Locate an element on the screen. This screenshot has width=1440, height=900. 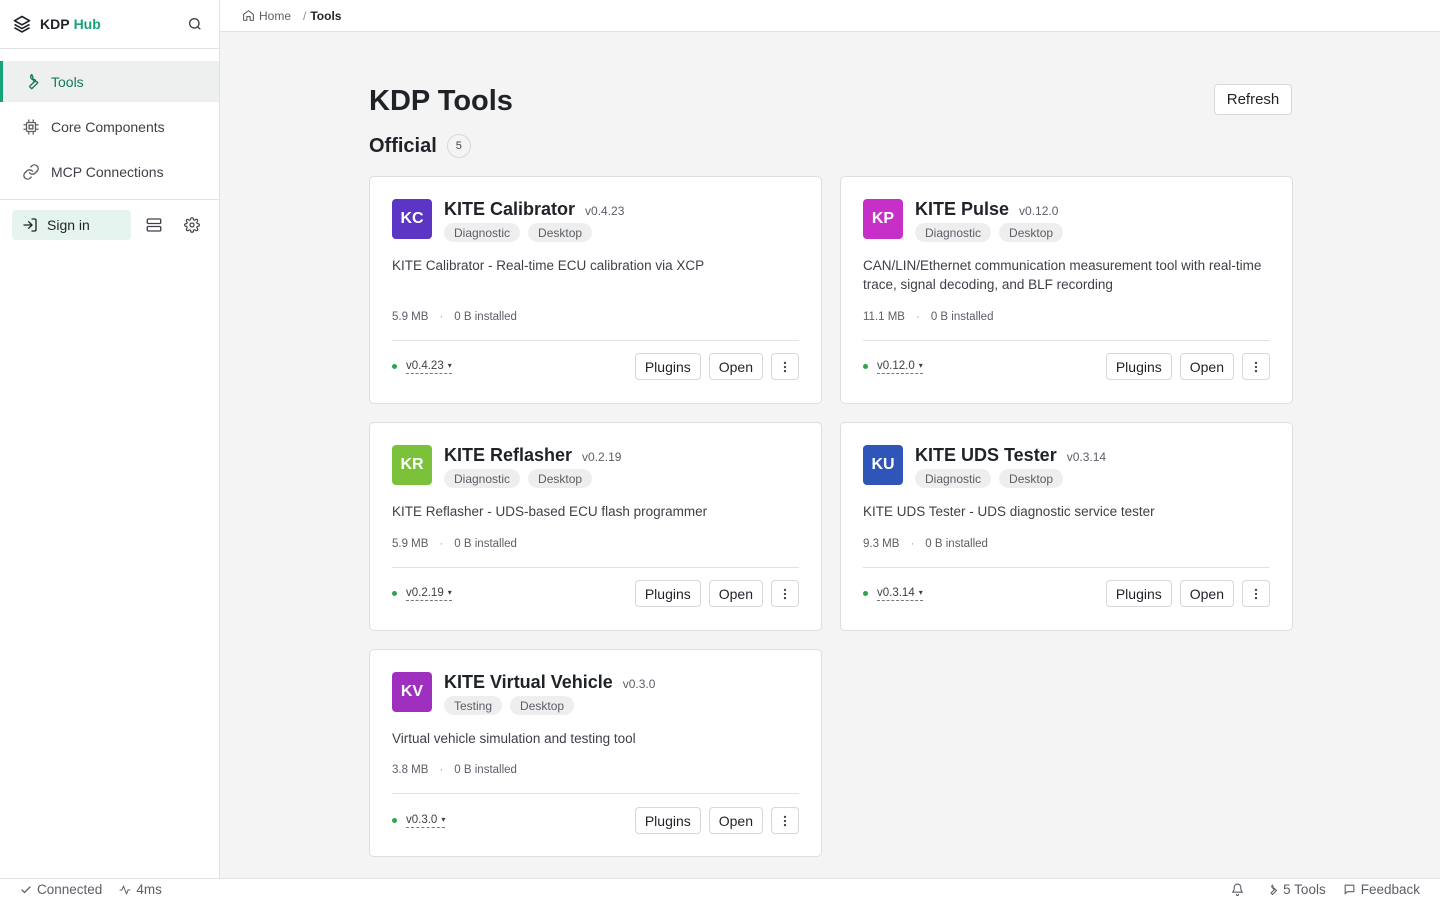
version-select: v0.3.0 ▾ is located at coordinates (426, 820).